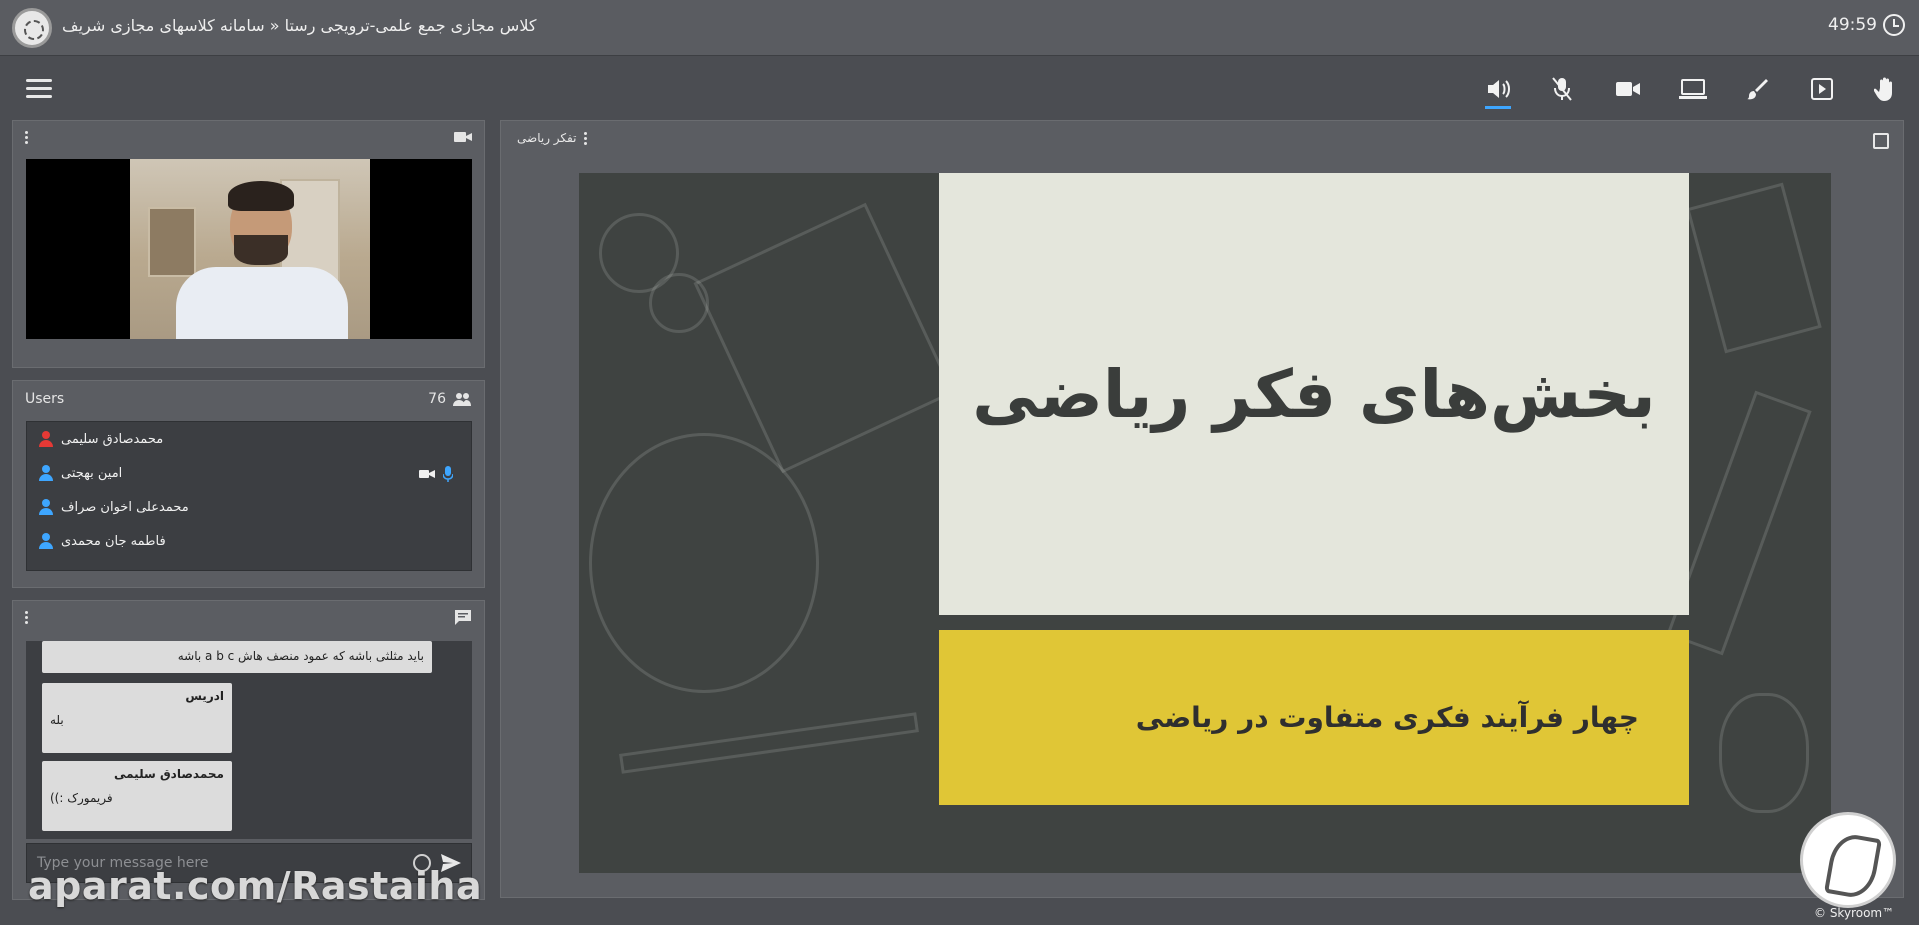 Image resolution: width=1919 pixels, height=925 pixels. I want to click on chat-message: ادریس بله, so click(137, 718).